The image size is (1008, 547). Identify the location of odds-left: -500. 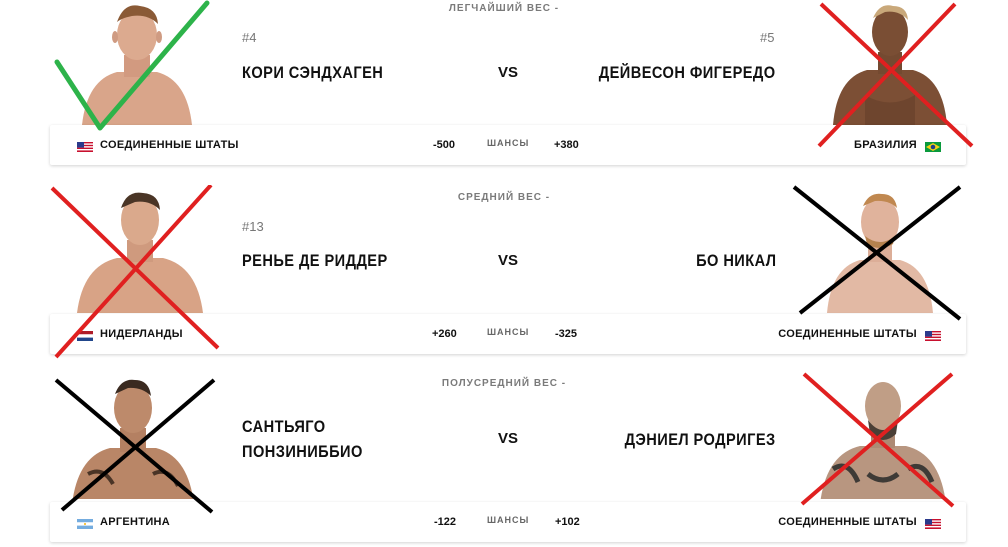
(444, 145).